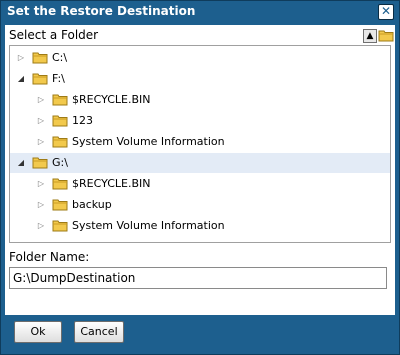 This screenshot has height=355, width=400. I want to click on folder-name-label: Folder Name:, so click(49, 257).